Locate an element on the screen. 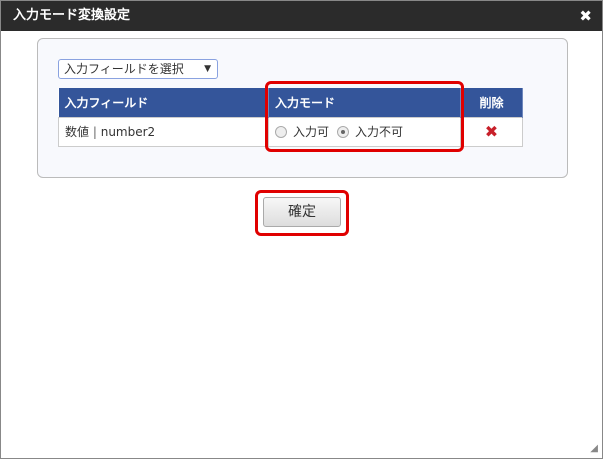  resize-grip-icon: ◢ is located at coordinates (594, 448).